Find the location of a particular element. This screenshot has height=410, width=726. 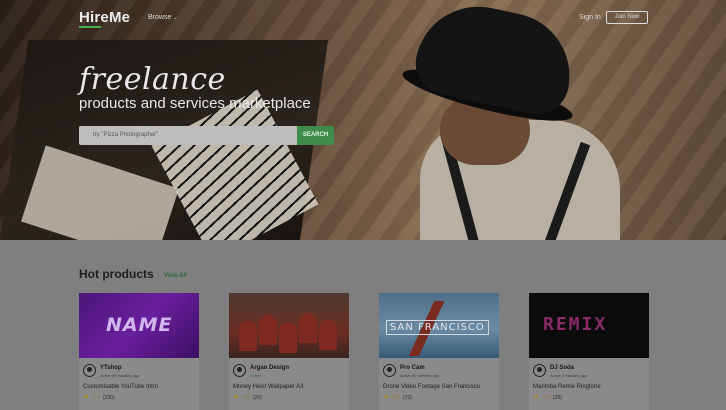

product-title: Marimba Remix Ringtone is located at coordinates (567, 387).